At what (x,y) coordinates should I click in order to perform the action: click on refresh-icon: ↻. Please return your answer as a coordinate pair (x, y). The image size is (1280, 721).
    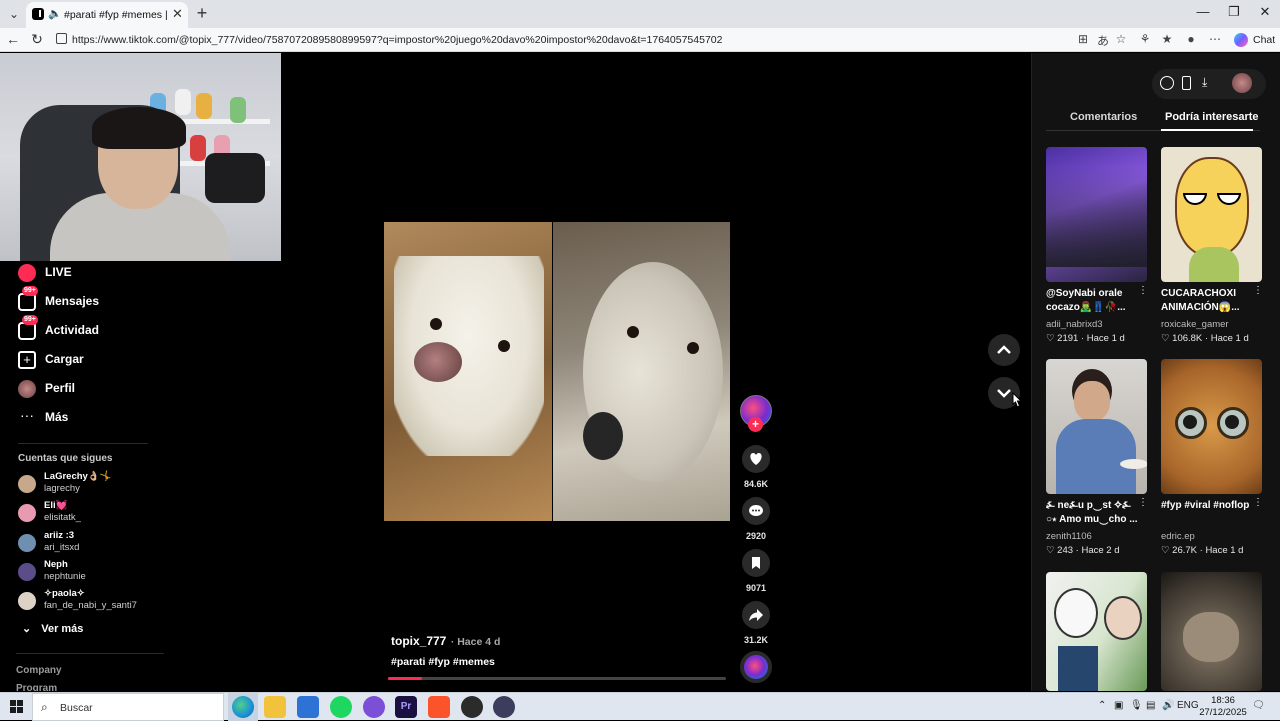
    Looking at the image, I should click on (37, 39).